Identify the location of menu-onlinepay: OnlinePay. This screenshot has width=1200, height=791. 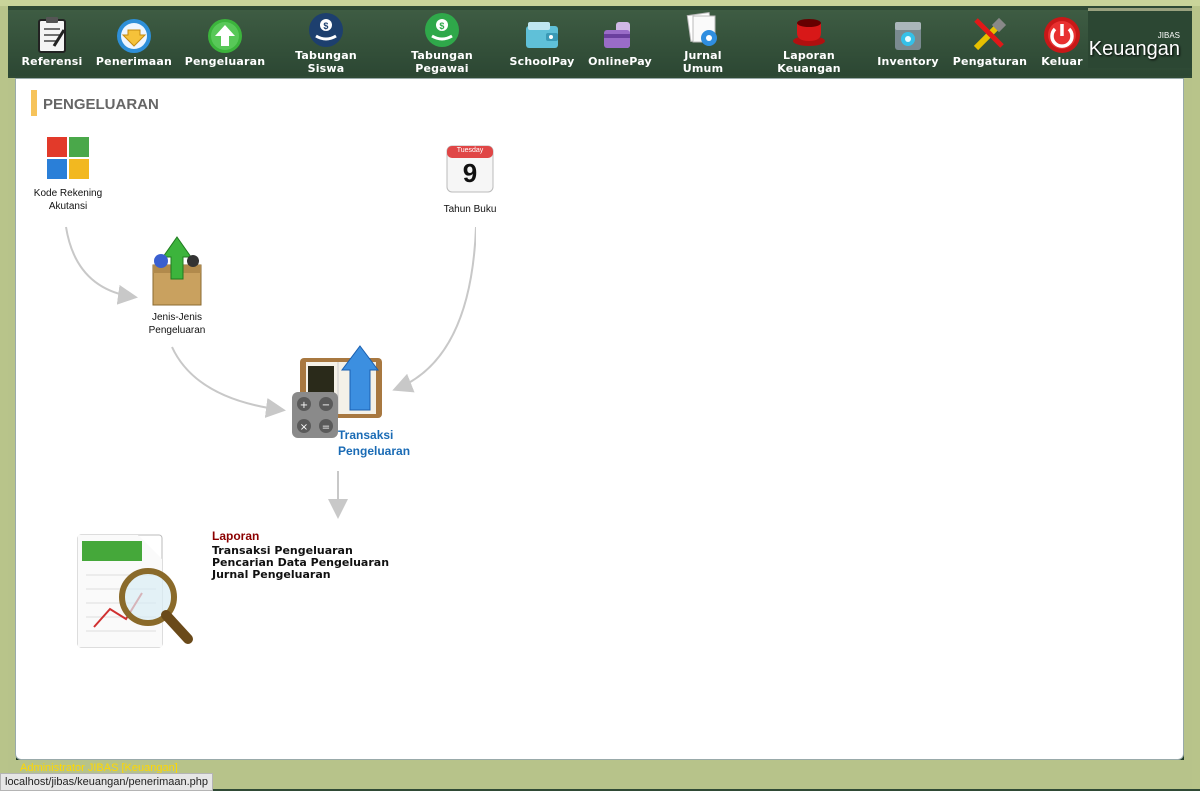
(620, 43).